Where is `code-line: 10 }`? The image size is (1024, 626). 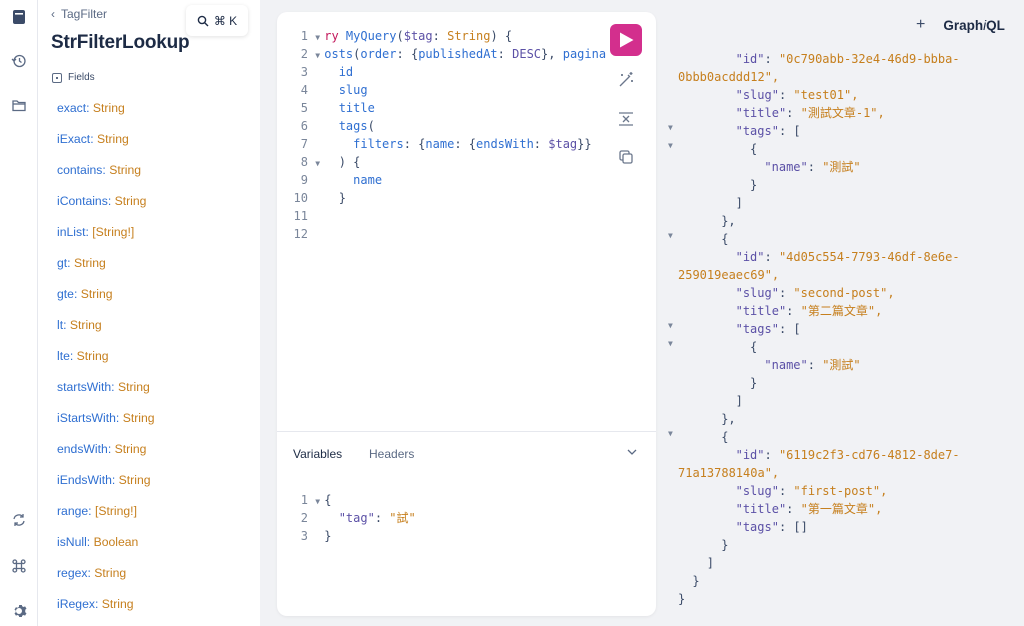 code-line: 10 } is located at coordinates (311, 198).